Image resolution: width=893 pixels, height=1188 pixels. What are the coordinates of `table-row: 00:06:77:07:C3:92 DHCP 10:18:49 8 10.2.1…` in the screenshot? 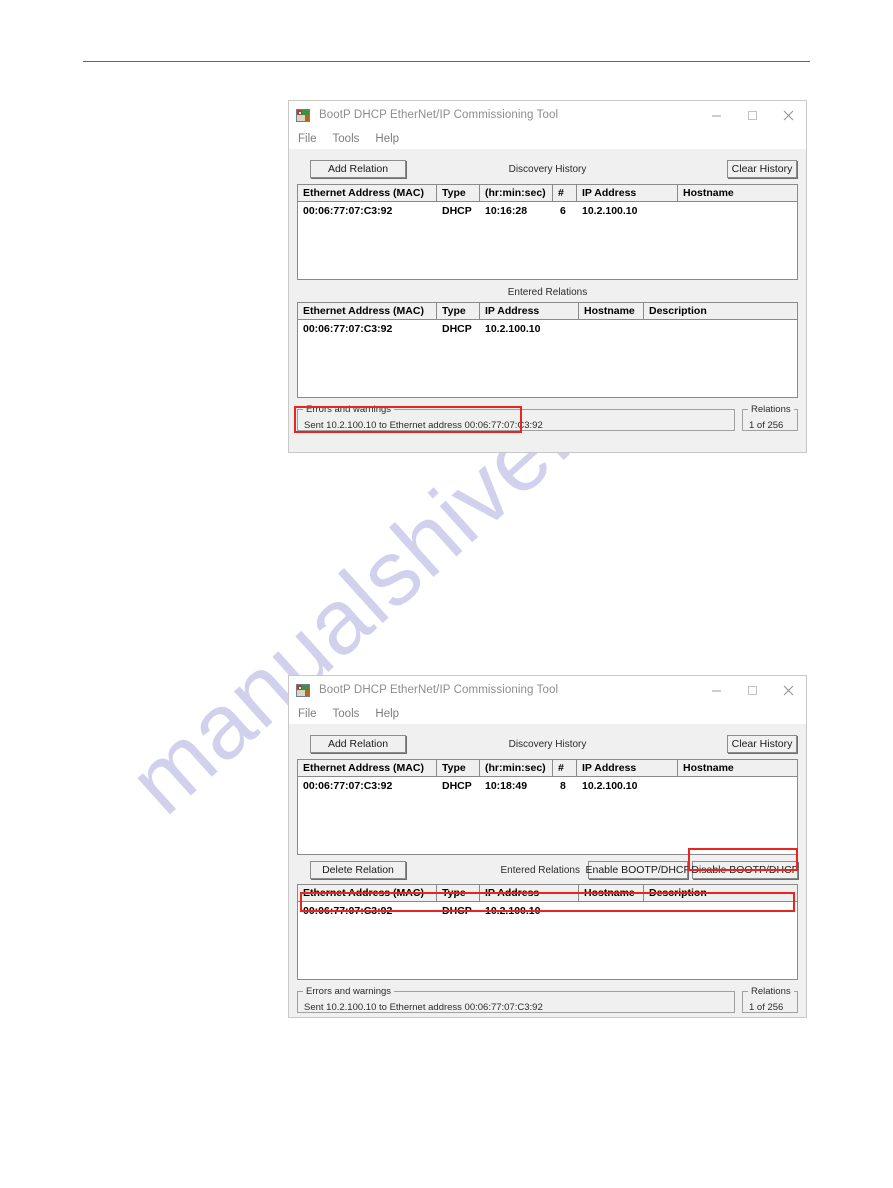 It's located at (547, 785).